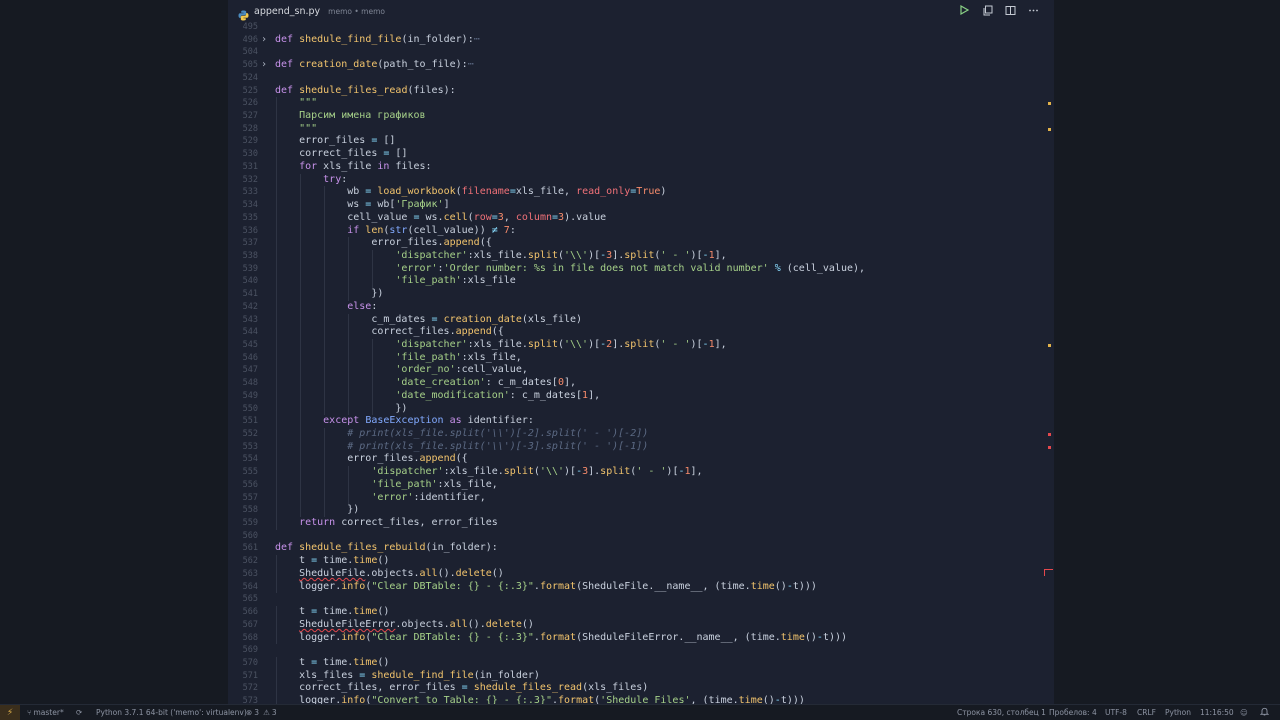  I want to click on code-line: 495, so click(641, 27).